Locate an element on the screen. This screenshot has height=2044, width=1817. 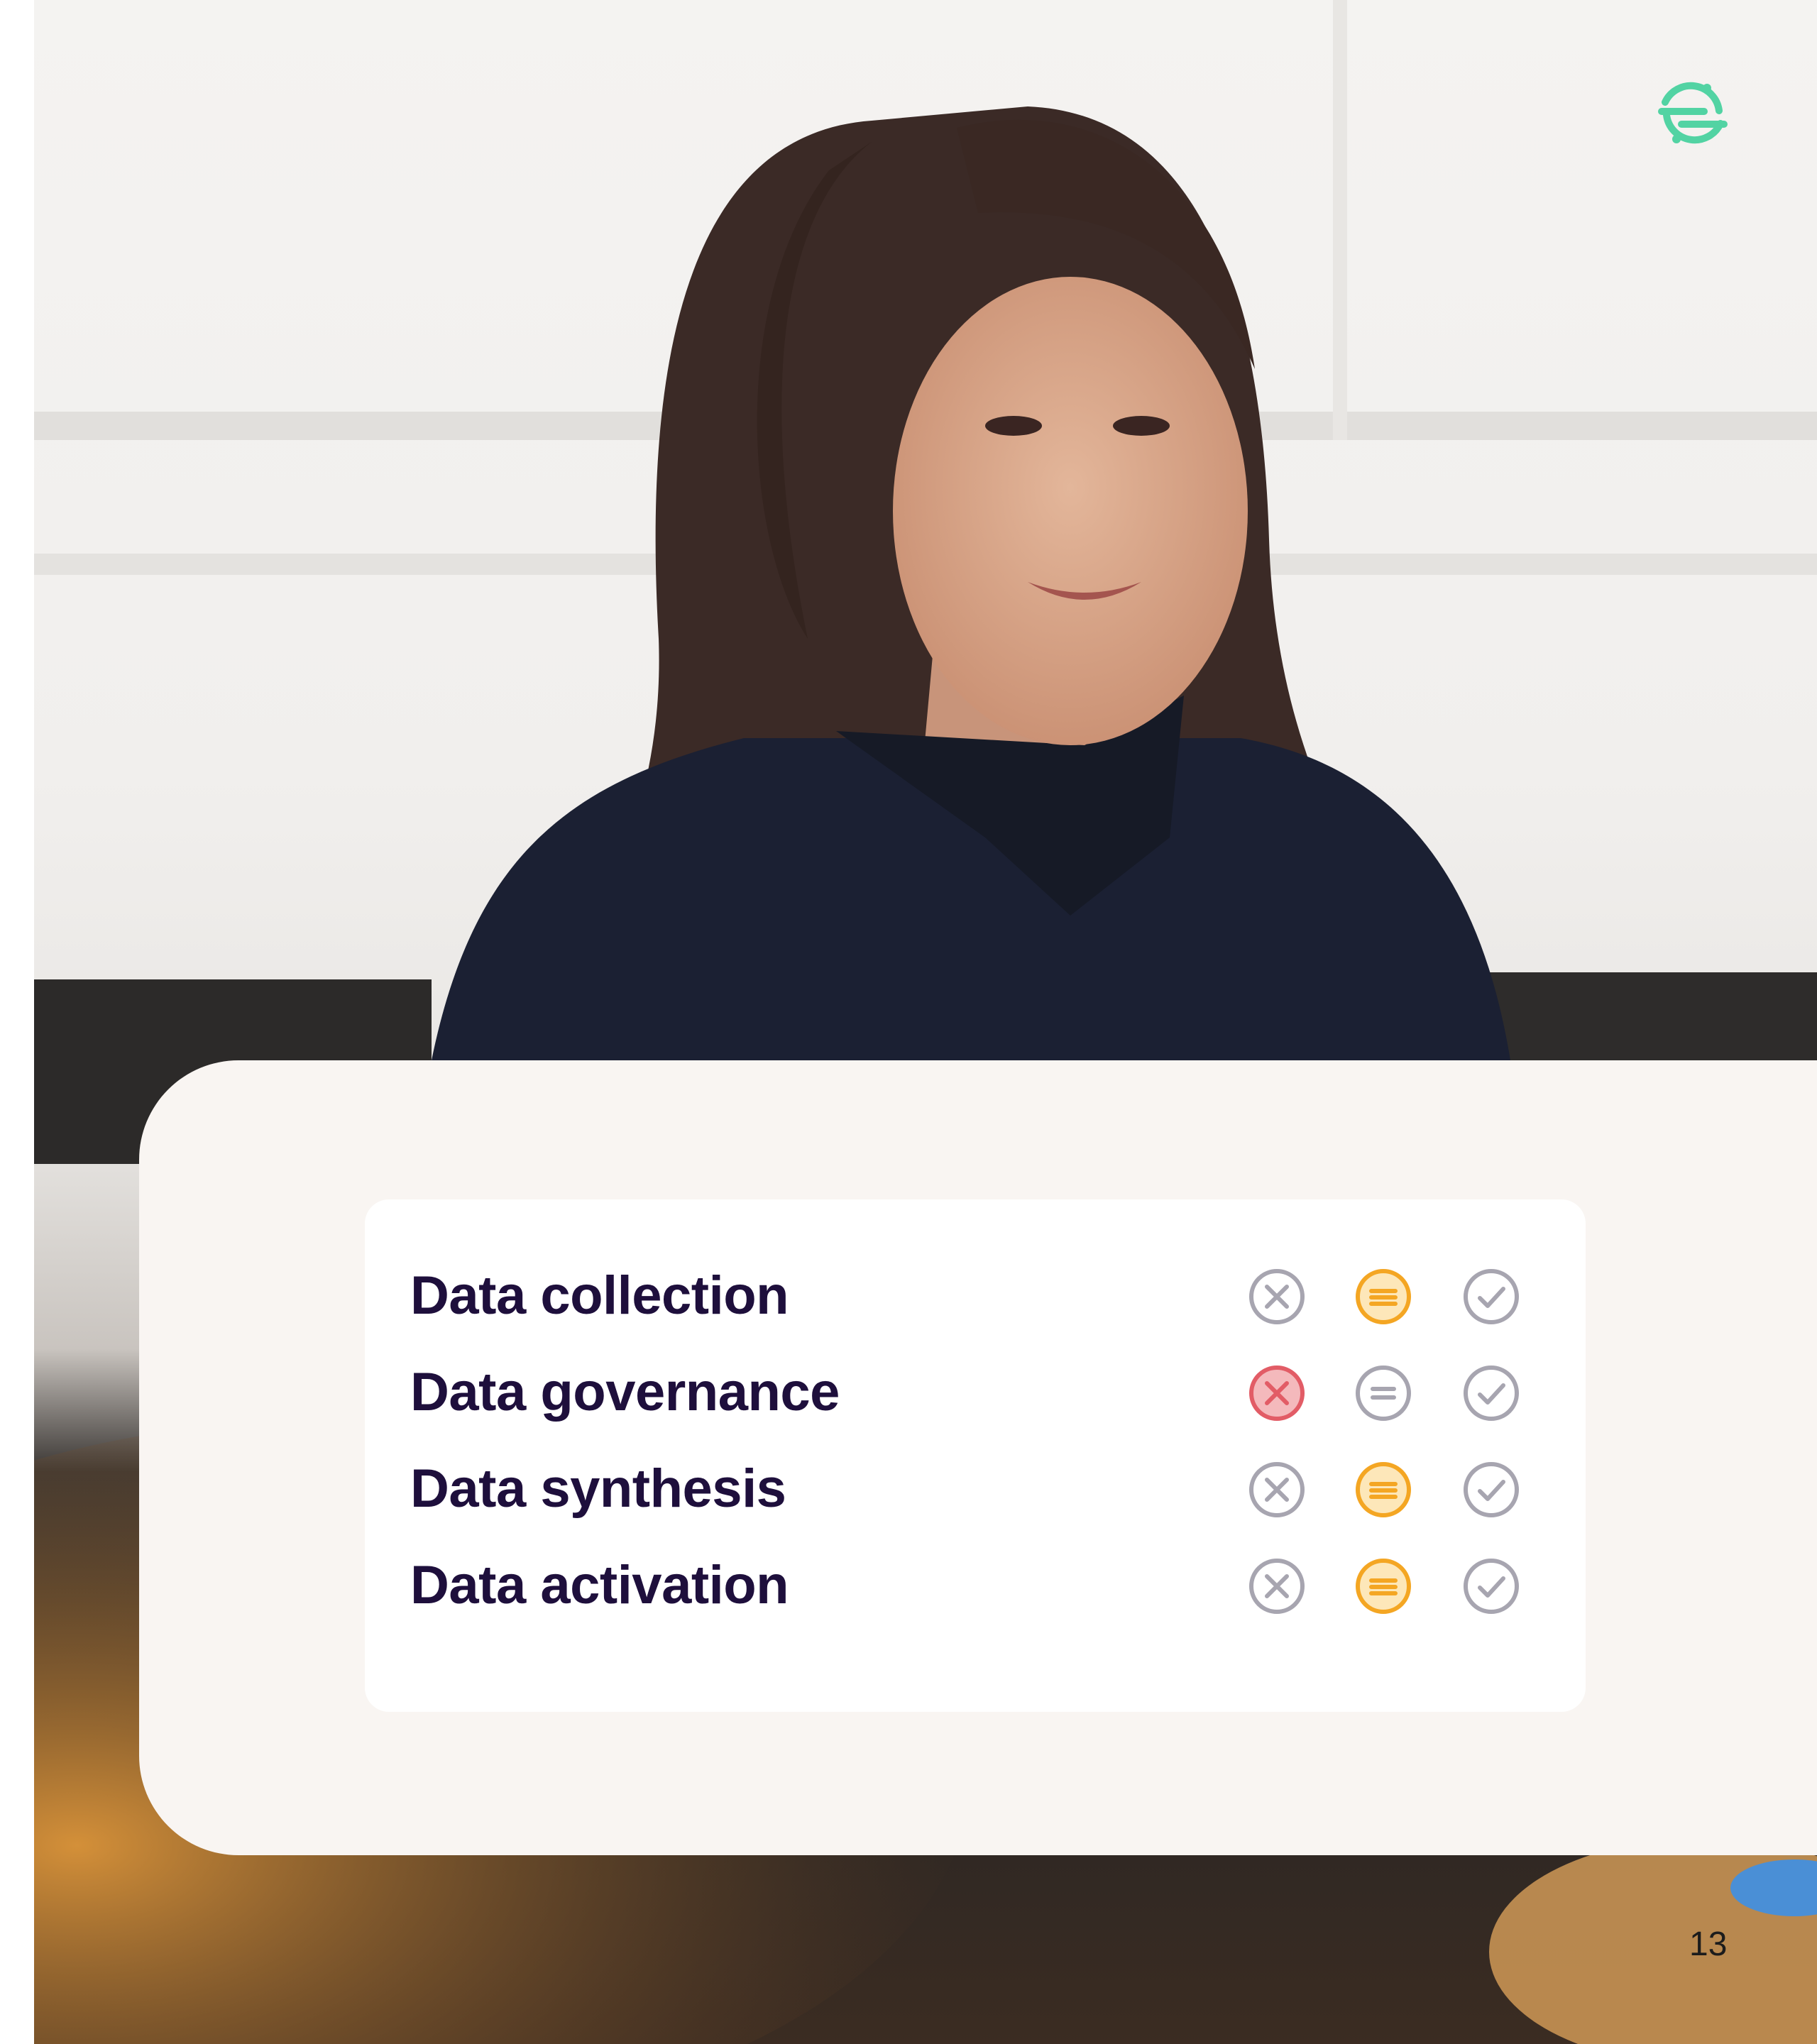
page-margin is located at coordinates (17, 1022).